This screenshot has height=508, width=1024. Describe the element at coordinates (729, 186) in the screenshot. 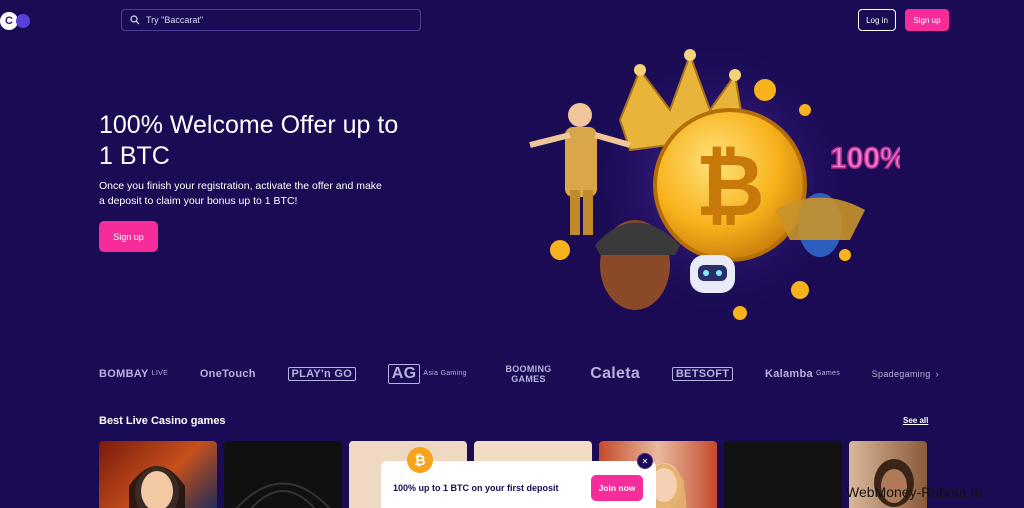

I see `coin-symbol: ₿` at that location.